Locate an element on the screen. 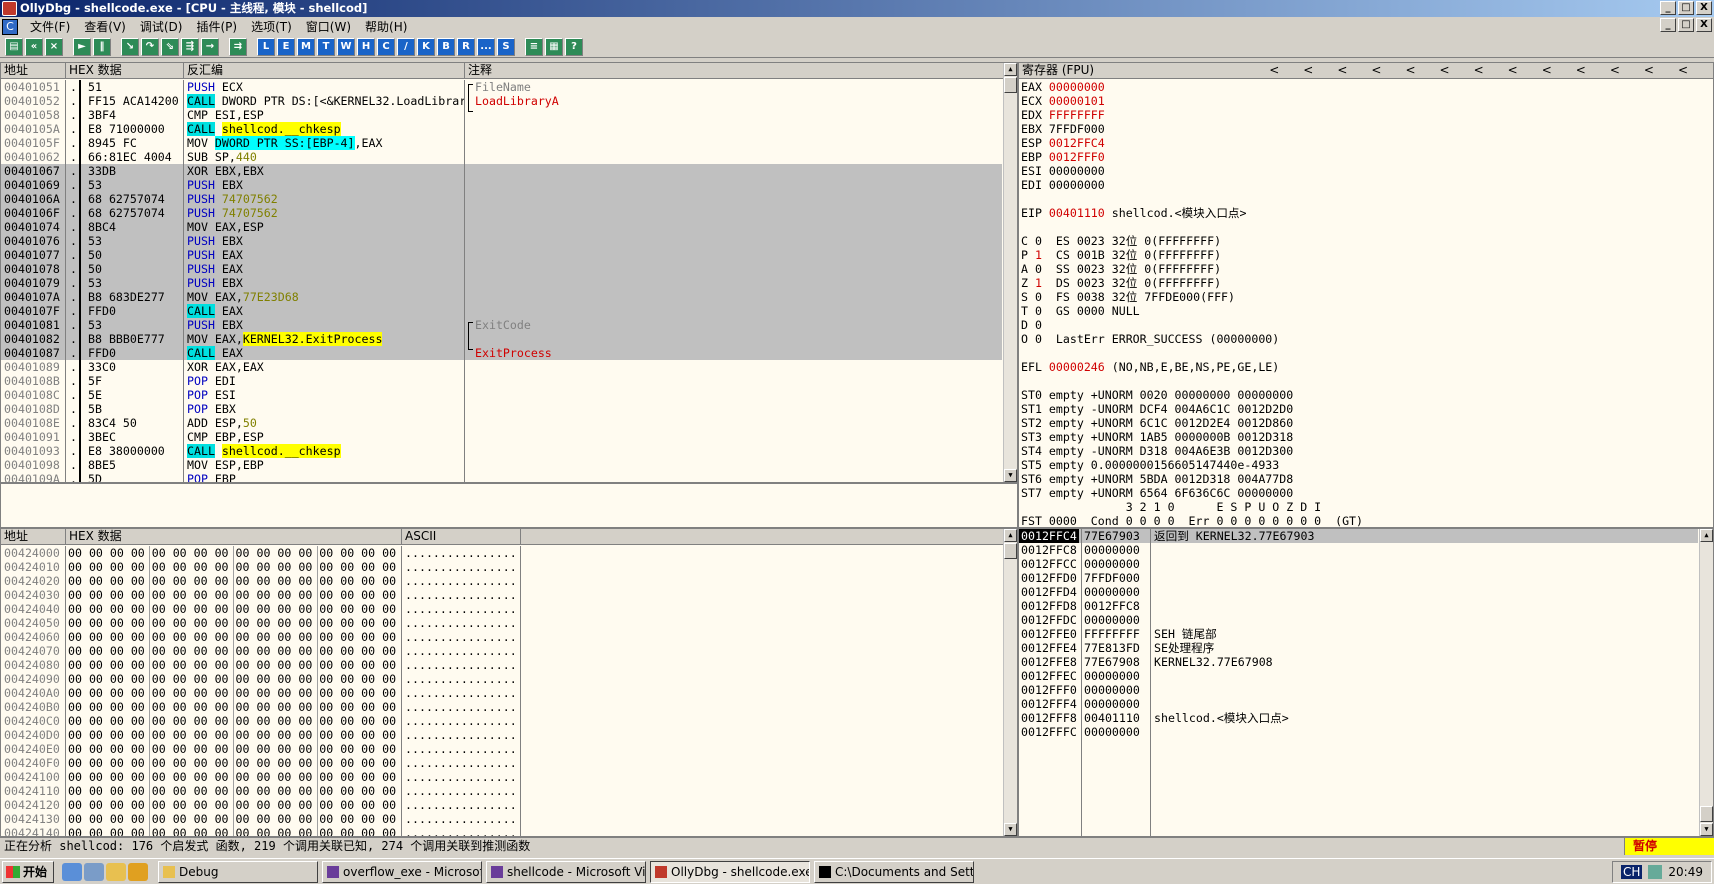 This screenshot has height=884, width=1714. ie-icon is located at coordinates (72, 871).